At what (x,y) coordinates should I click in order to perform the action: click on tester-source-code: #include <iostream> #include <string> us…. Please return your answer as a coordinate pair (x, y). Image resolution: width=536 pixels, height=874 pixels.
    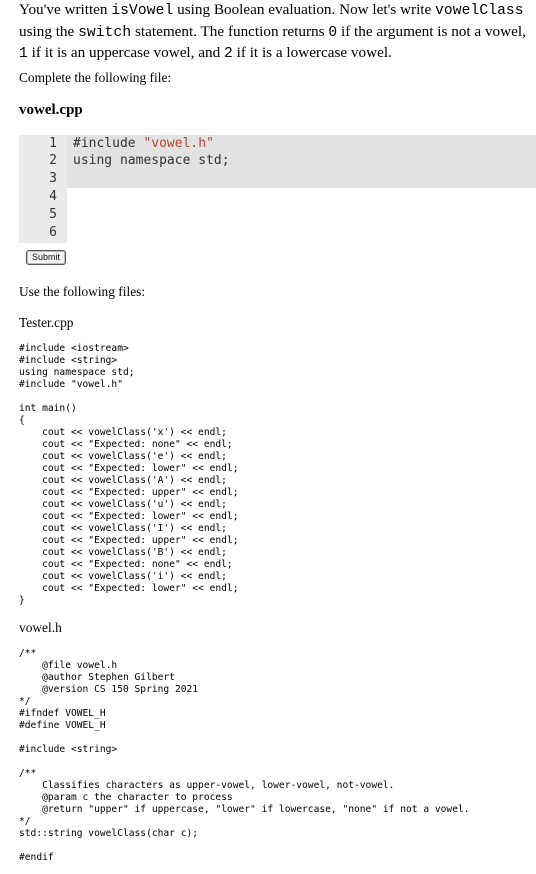
    Looking at the image, I should click on (129, 474).